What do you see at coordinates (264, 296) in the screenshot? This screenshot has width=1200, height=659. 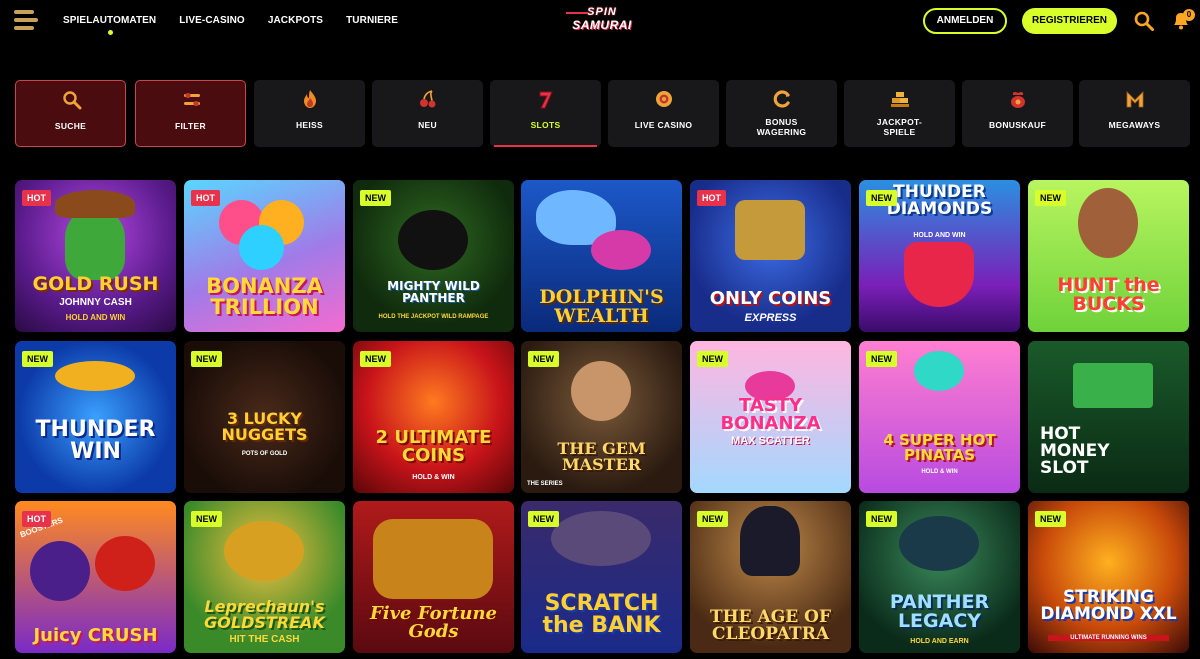 I see `game-title: BONANZA TRILLION` at bounding box center [264, 296].